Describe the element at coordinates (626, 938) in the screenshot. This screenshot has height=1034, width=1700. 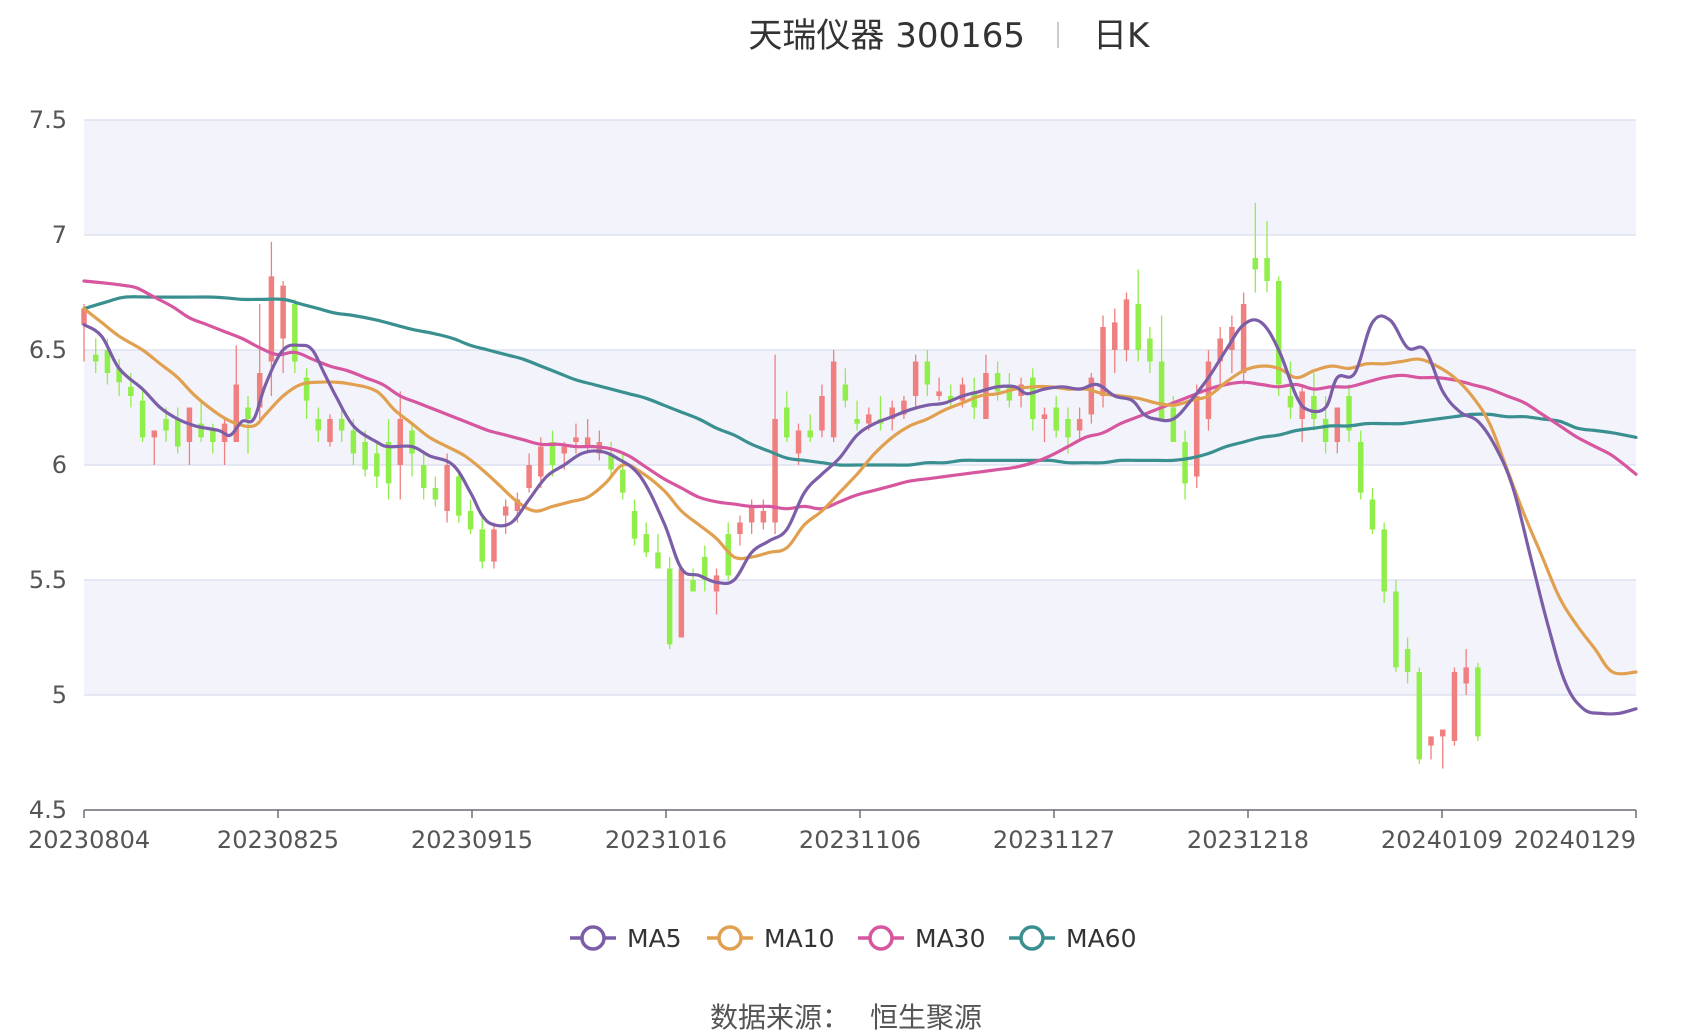
I see `legend-item-ma5: MA5` at that location.